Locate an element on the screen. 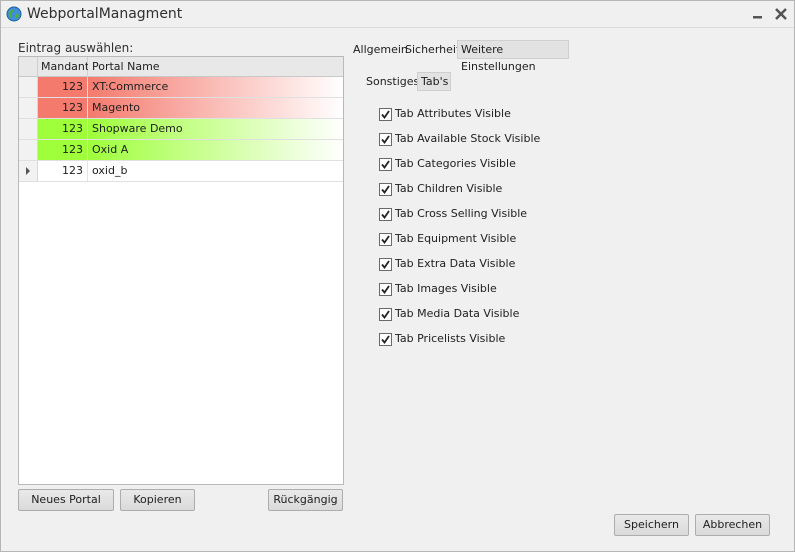  cell-portal-name: XT:Commerce is located at coordinates (215, 87).